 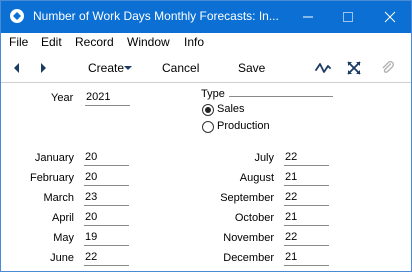 What do you see at coordinates (106, 198) in the screenshot?
I see `month-field-march: 23` at bounding box center [106, 198].